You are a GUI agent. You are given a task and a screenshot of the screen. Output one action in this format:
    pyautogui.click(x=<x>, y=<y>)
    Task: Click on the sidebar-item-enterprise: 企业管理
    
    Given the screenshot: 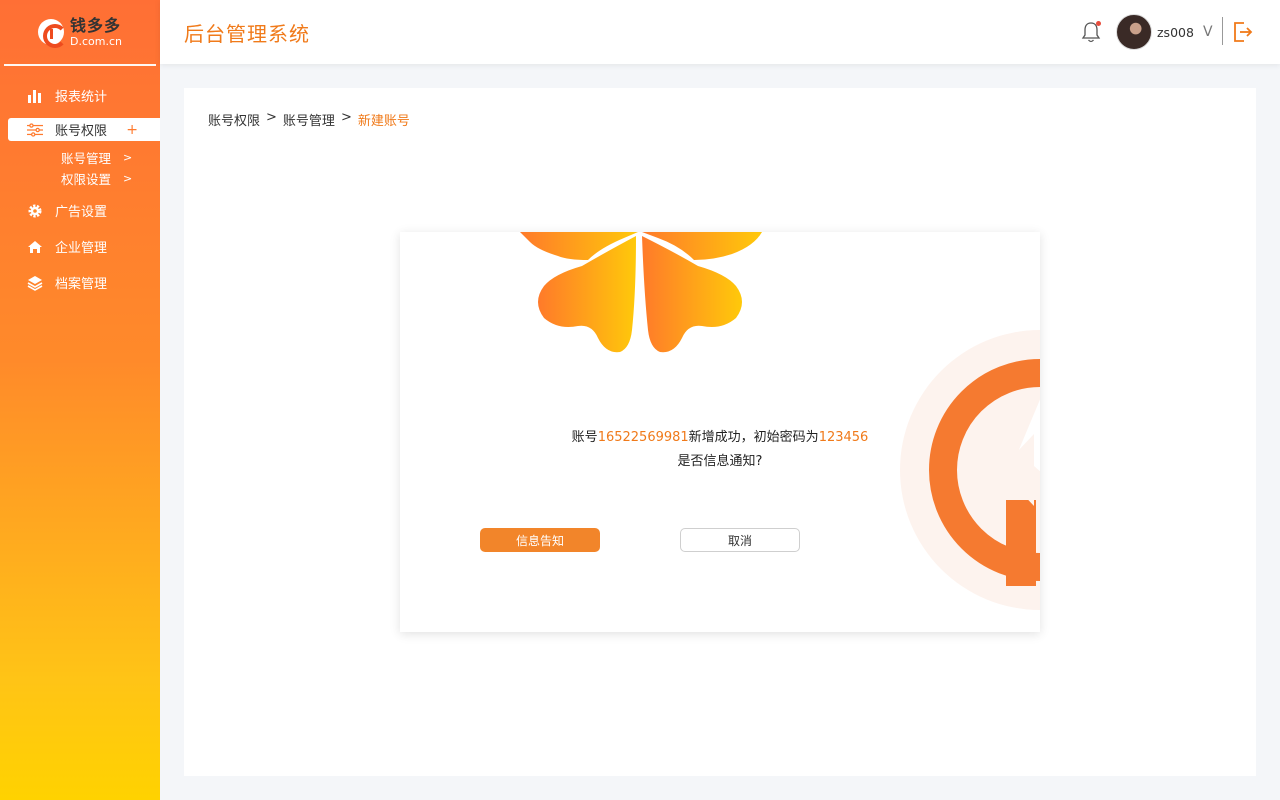 What is the action you would take?
    pyautogui.click(x=80, y=246)
    